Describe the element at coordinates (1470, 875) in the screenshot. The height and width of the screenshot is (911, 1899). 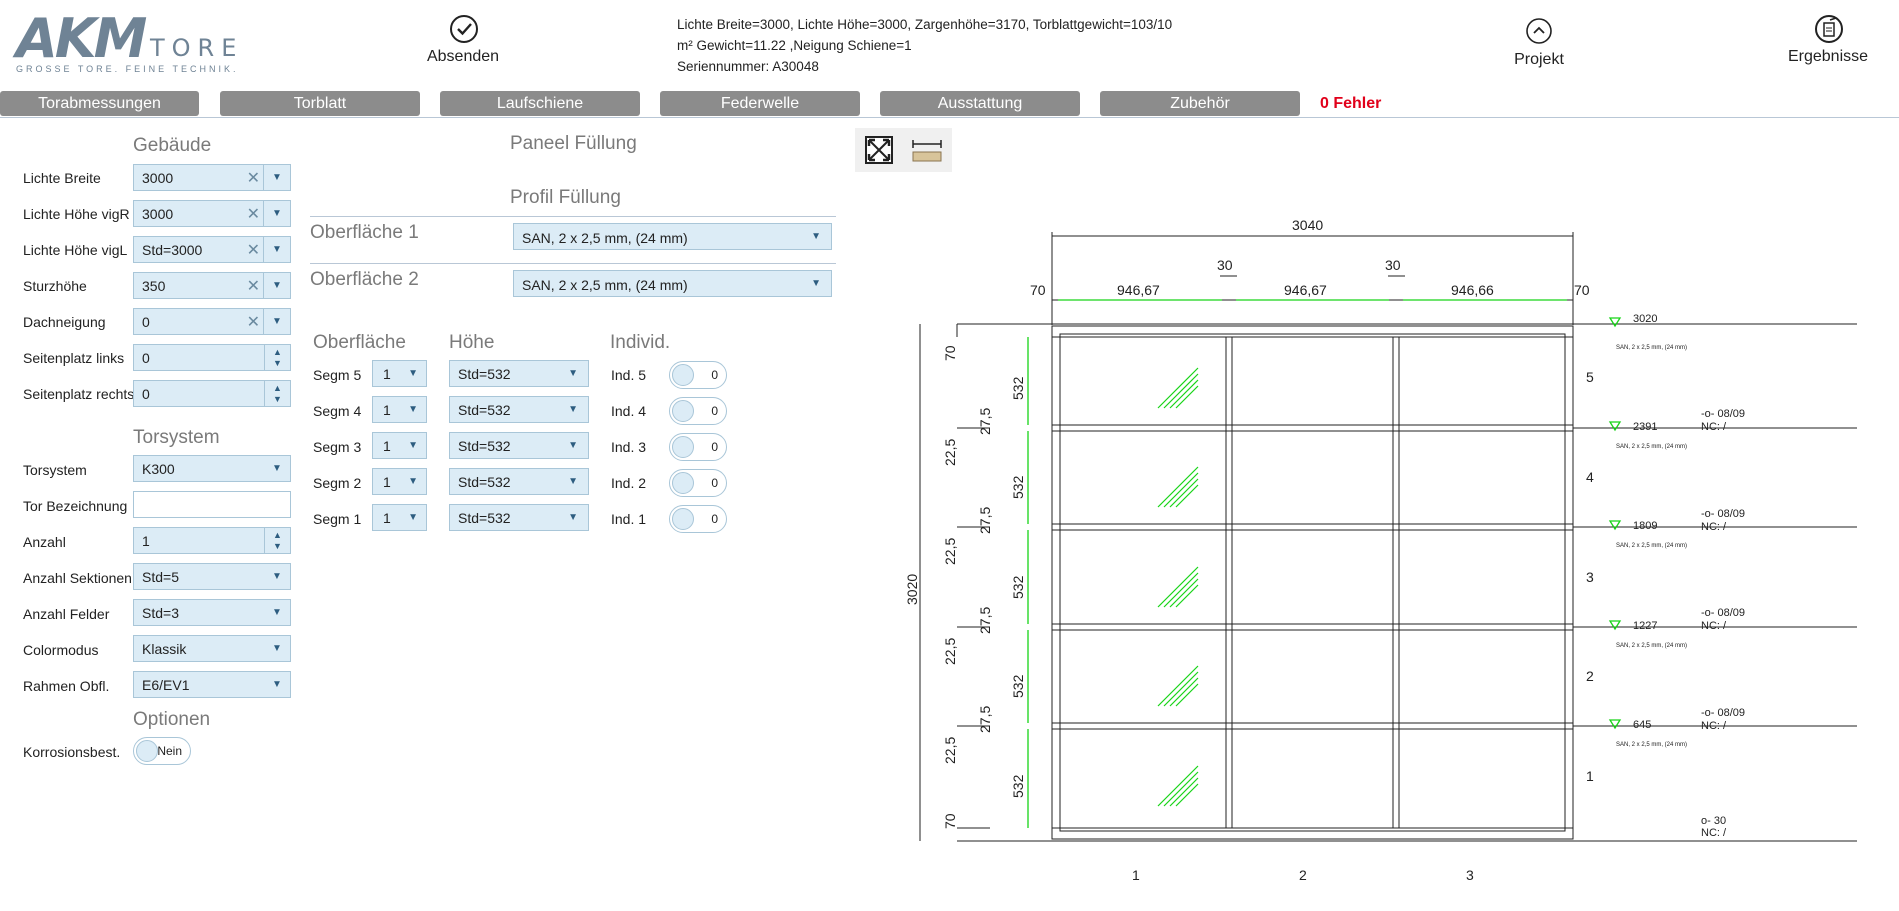
I see `field-number: 3` at that location.